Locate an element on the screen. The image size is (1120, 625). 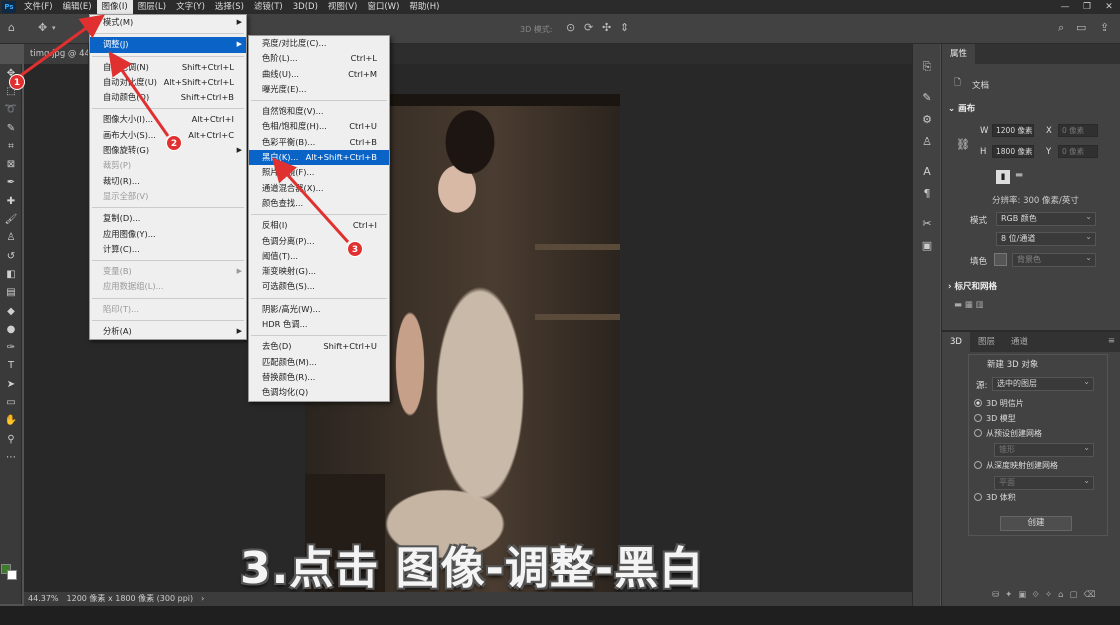
radio-3d-option: 3D 体积 is located at coordinates (995, 497).